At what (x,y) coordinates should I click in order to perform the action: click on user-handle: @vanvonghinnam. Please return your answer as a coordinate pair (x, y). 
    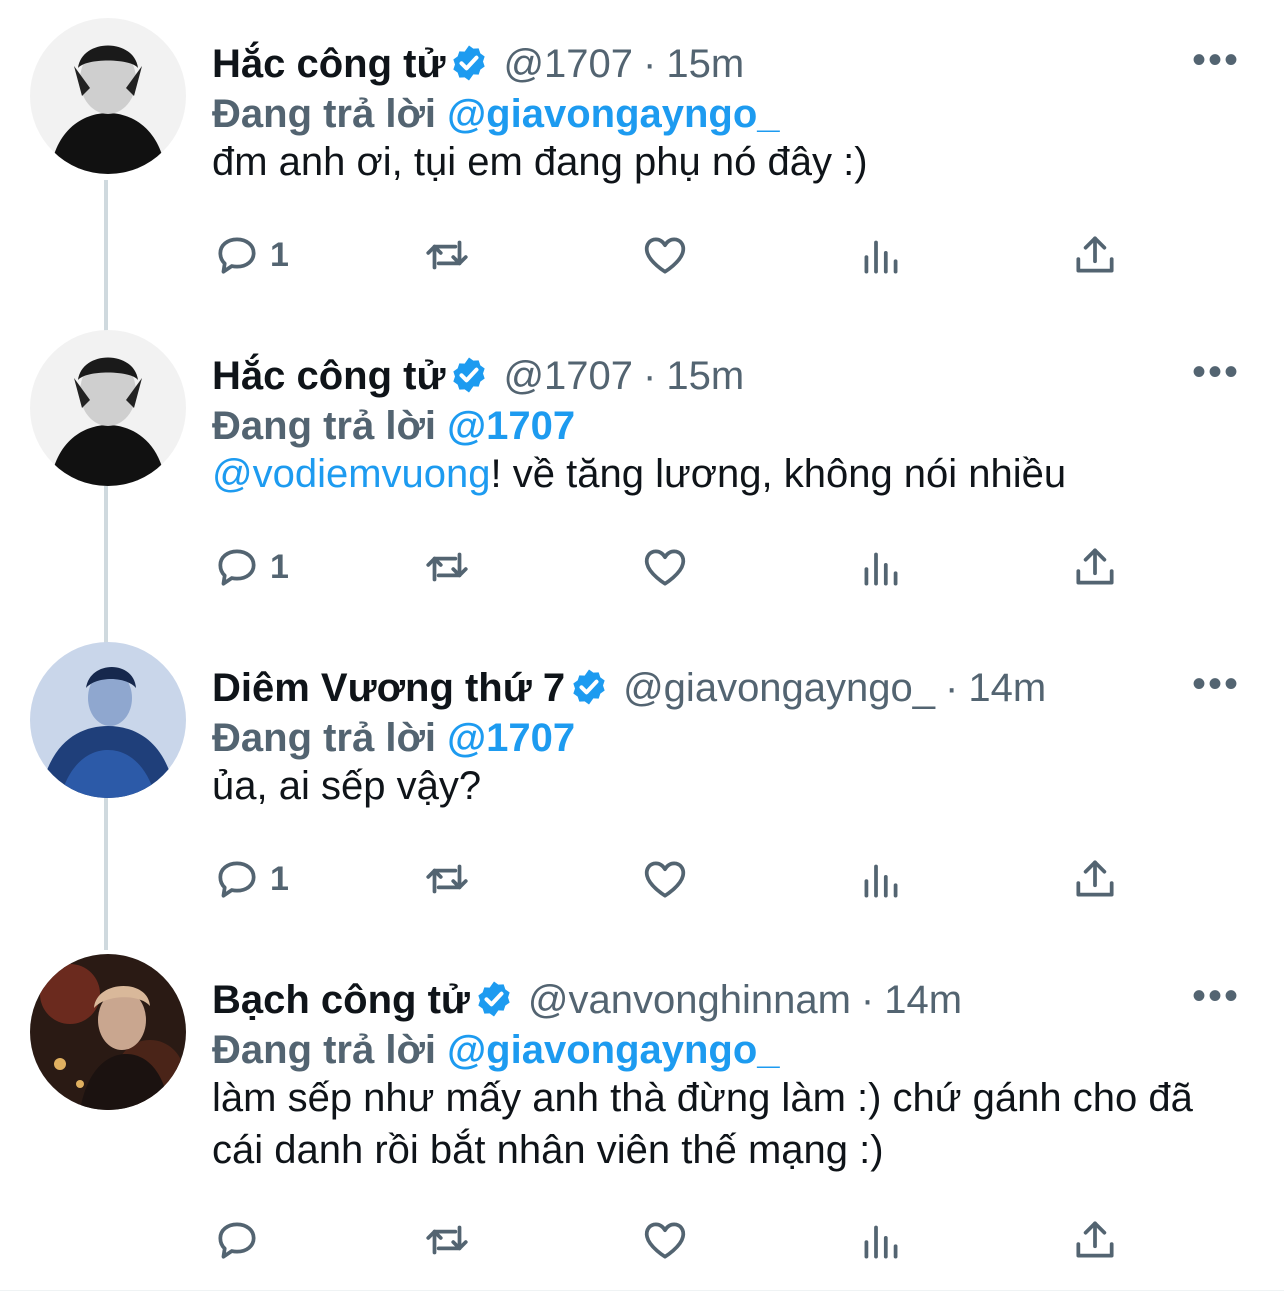
    Looking at the image, I should click on (689, 1000).